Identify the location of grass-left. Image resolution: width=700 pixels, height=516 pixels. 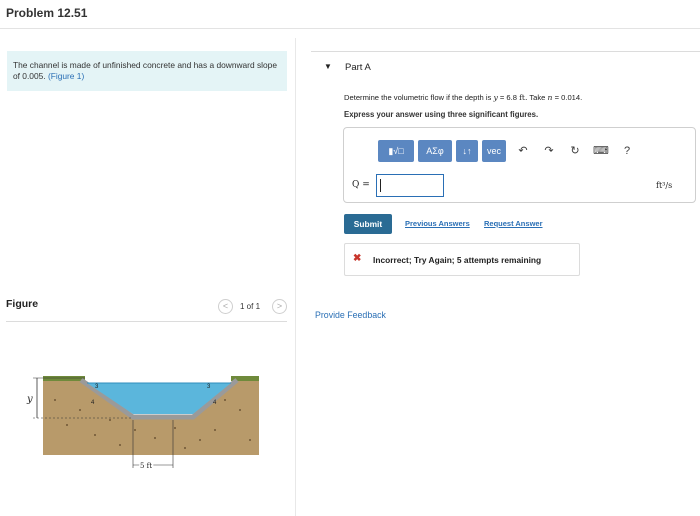
(64, 378).